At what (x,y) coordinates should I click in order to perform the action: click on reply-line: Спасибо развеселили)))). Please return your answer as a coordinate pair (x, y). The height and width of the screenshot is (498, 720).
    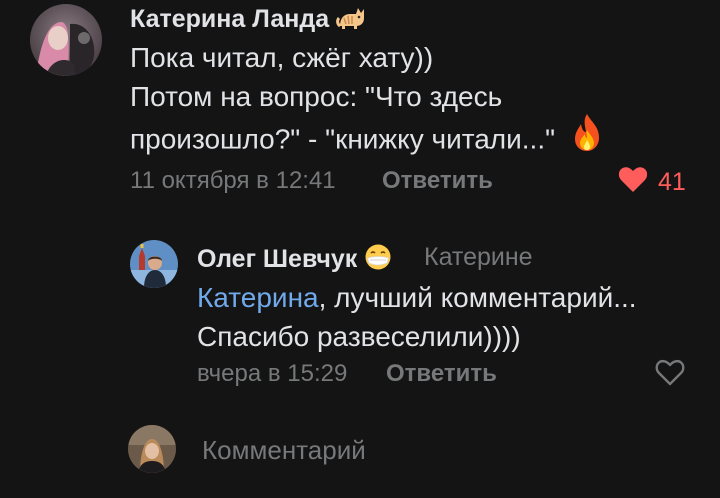
    Looking at the image, I should click on (359, 336).